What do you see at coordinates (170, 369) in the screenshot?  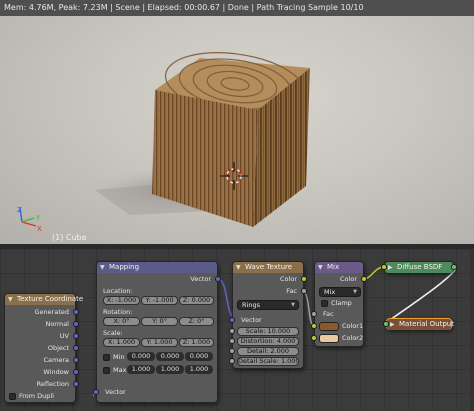 I see `max-y-field: 1.000` at bounding box center [170, 369].